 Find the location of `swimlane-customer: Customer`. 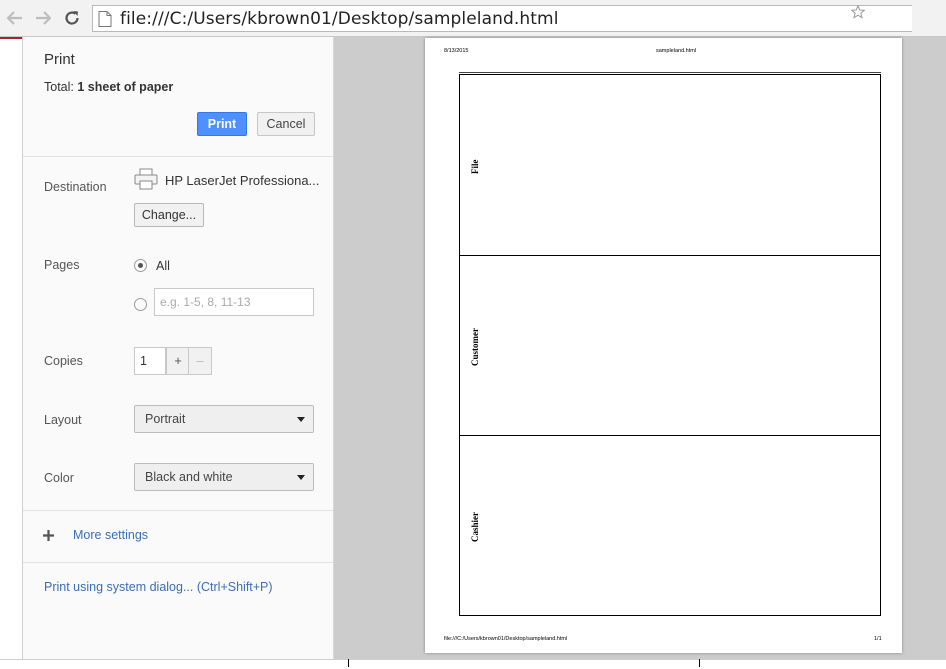

swimlane-customer: Customer is located at coordinates (670, 346).